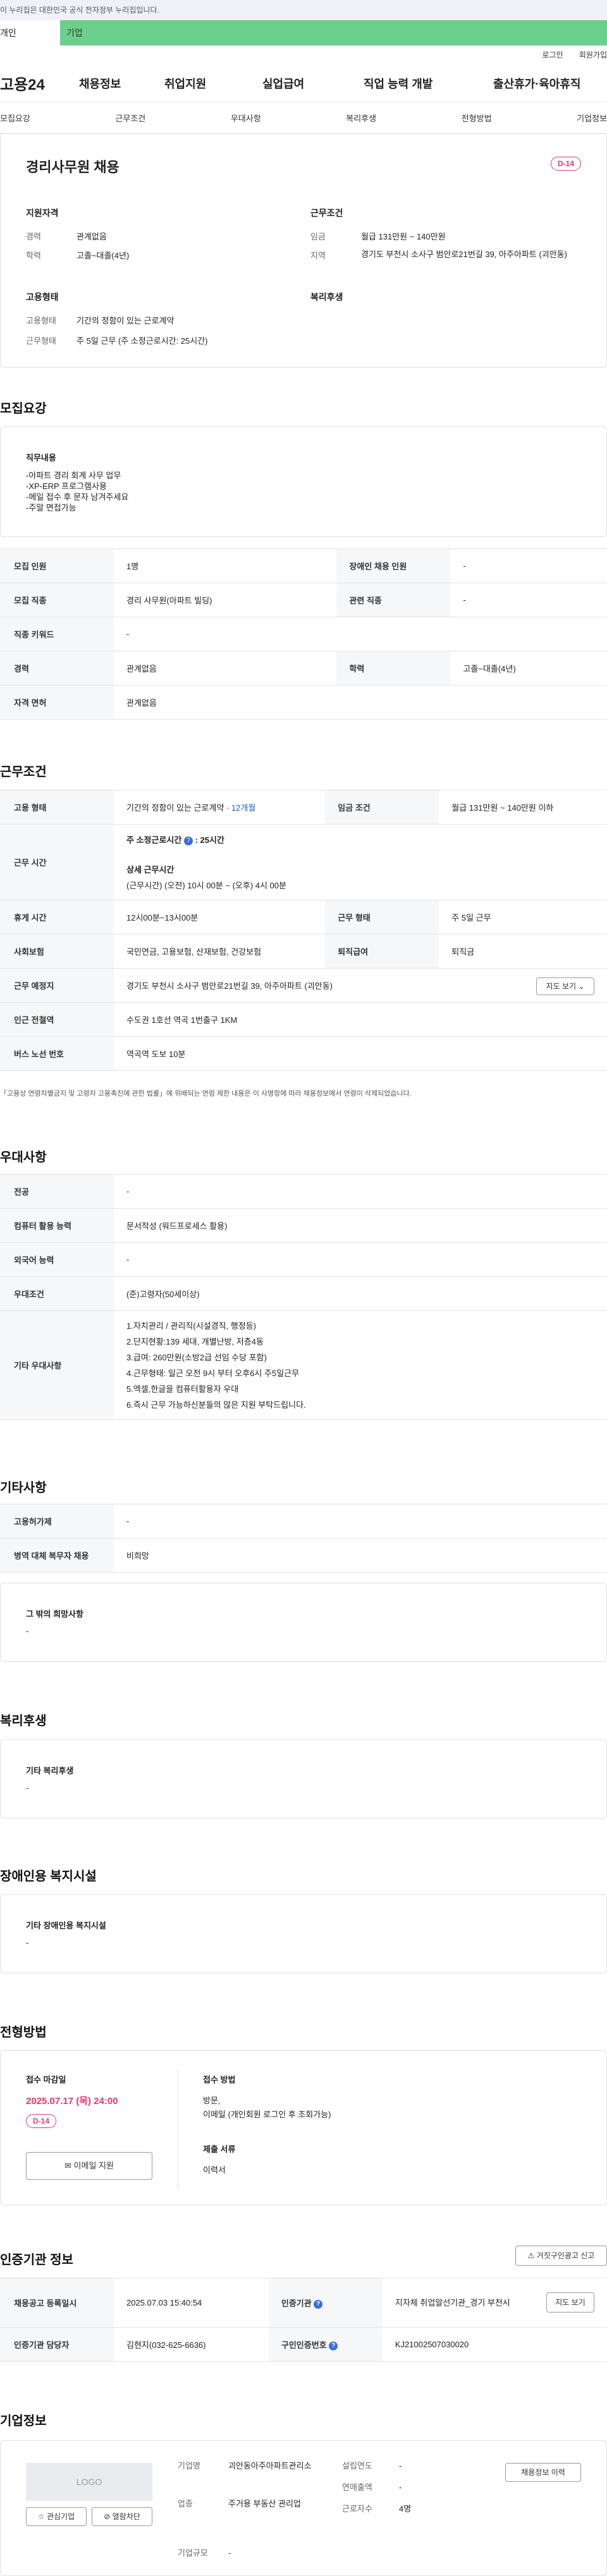  Describe the element at coordinates (34, 236) in the screenshot. I see `qual-label: 경력` at that location.